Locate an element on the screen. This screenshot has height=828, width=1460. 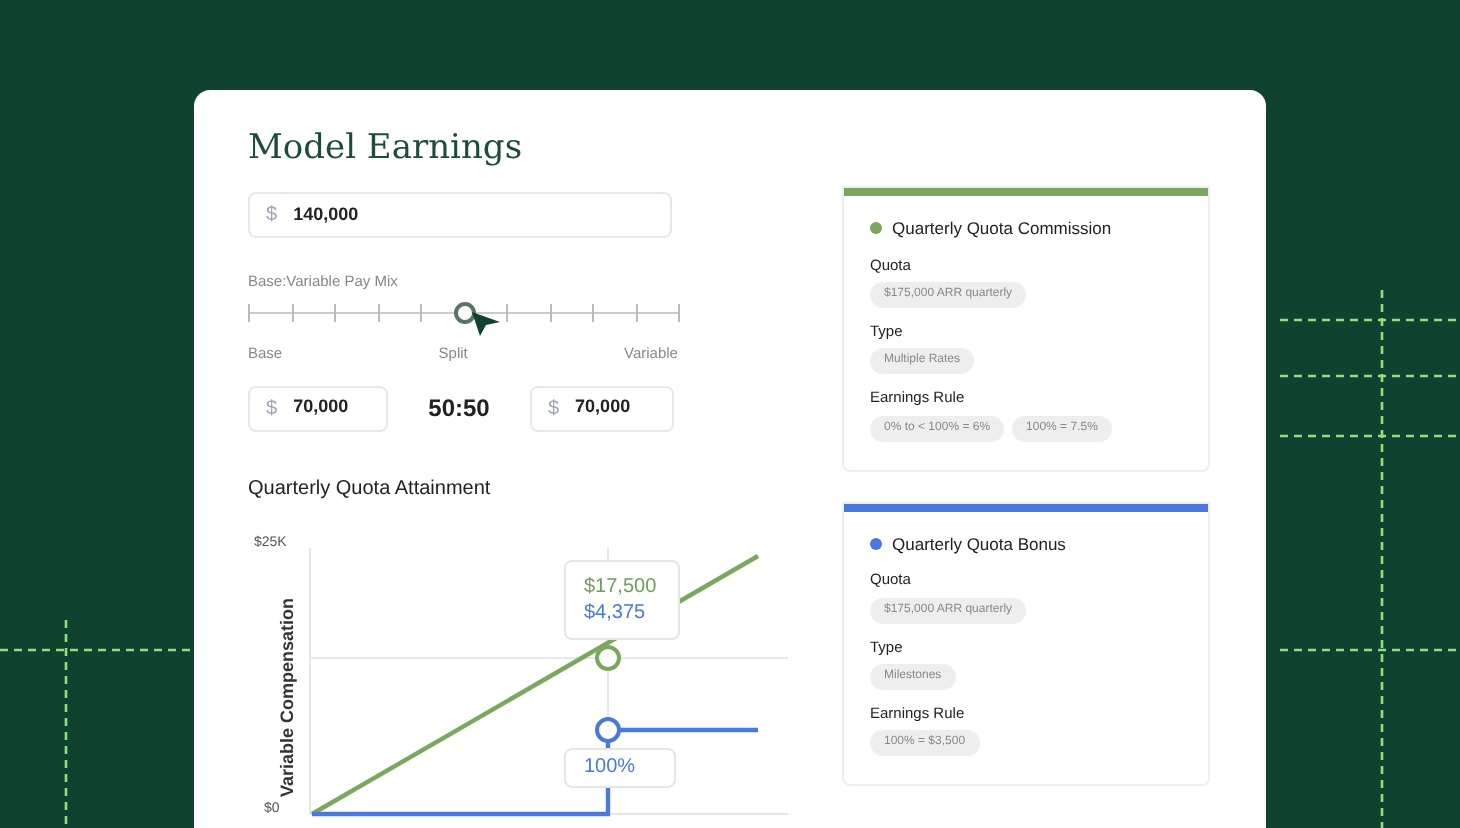
slider-thumb is located at coordinates (464, 313).